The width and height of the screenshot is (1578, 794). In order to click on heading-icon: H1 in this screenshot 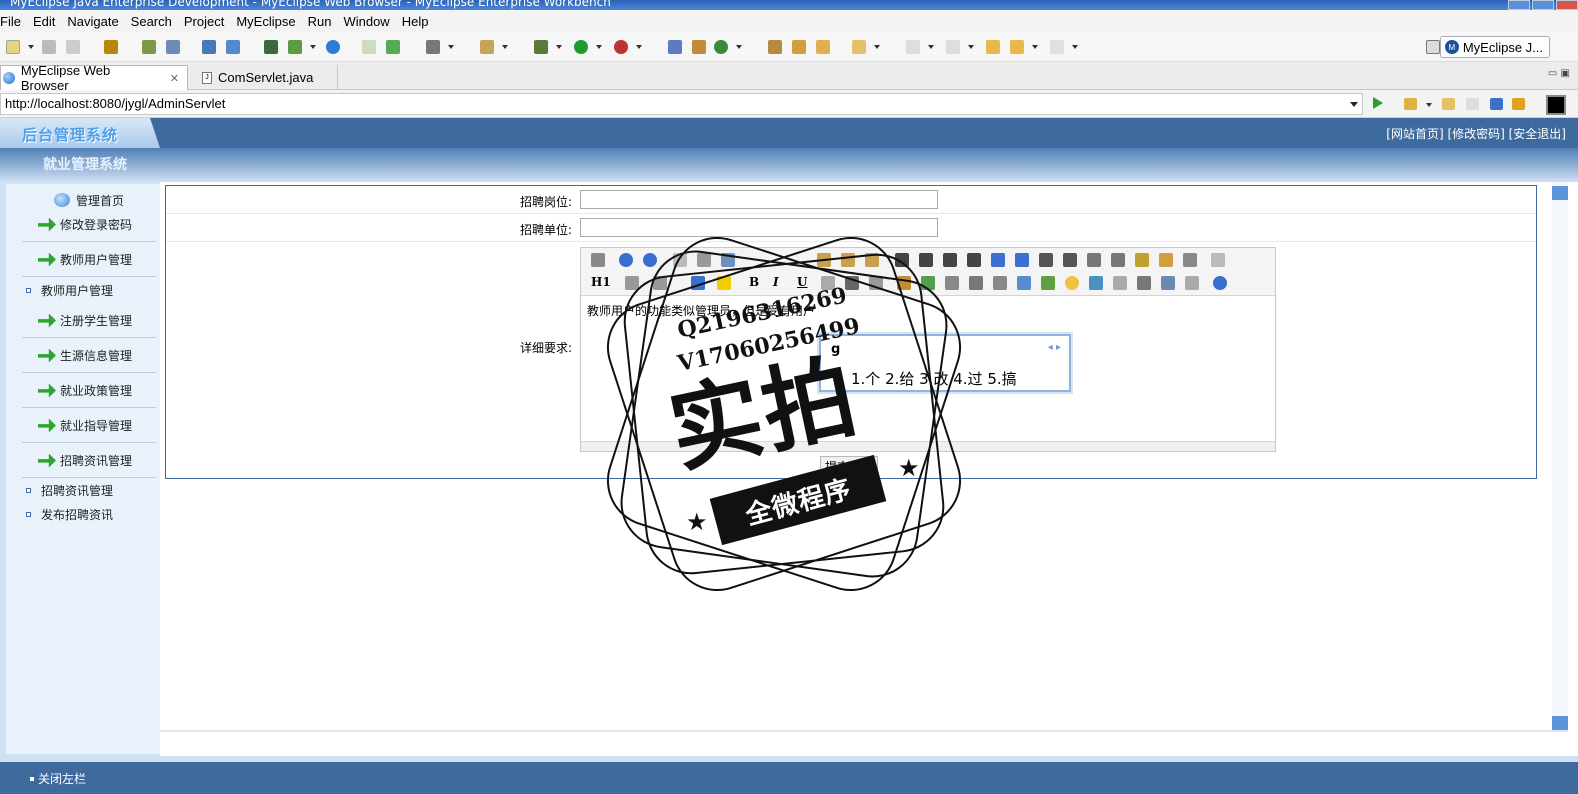, I will do `click(601, 282)`.